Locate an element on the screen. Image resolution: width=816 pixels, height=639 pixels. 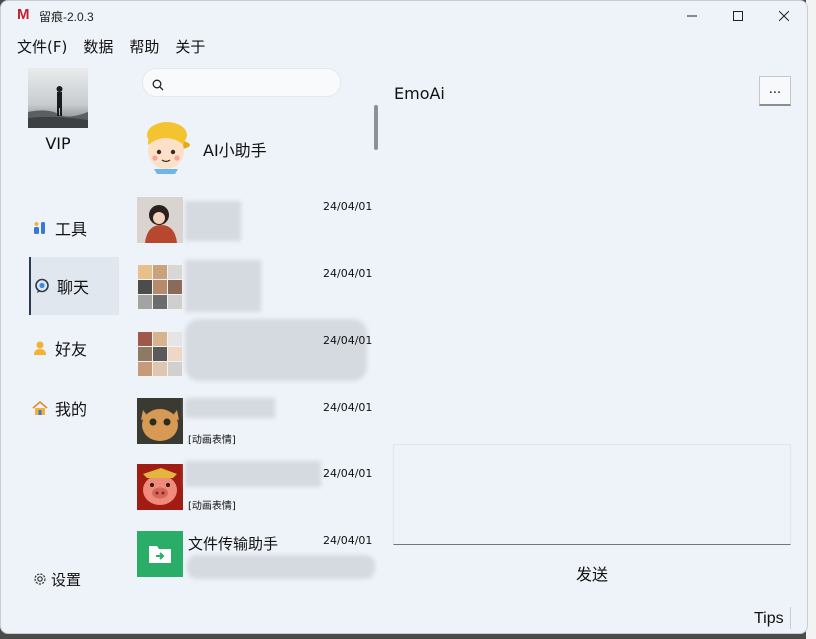
ai-assistant-item: AI小助手 is located at coordinates (254, 149).